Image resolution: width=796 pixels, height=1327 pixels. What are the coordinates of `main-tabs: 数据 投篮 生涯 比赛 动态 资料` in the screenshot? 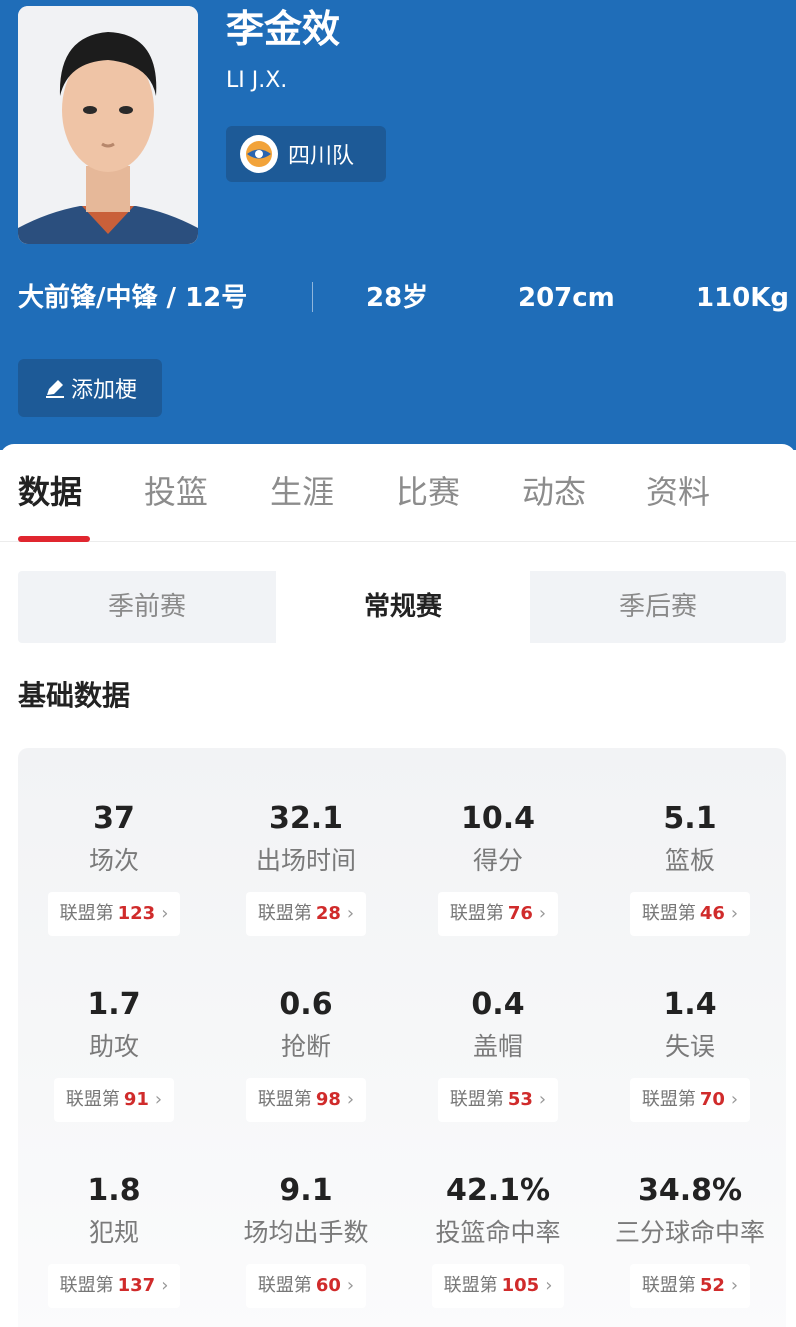 It's located at (398, 493).